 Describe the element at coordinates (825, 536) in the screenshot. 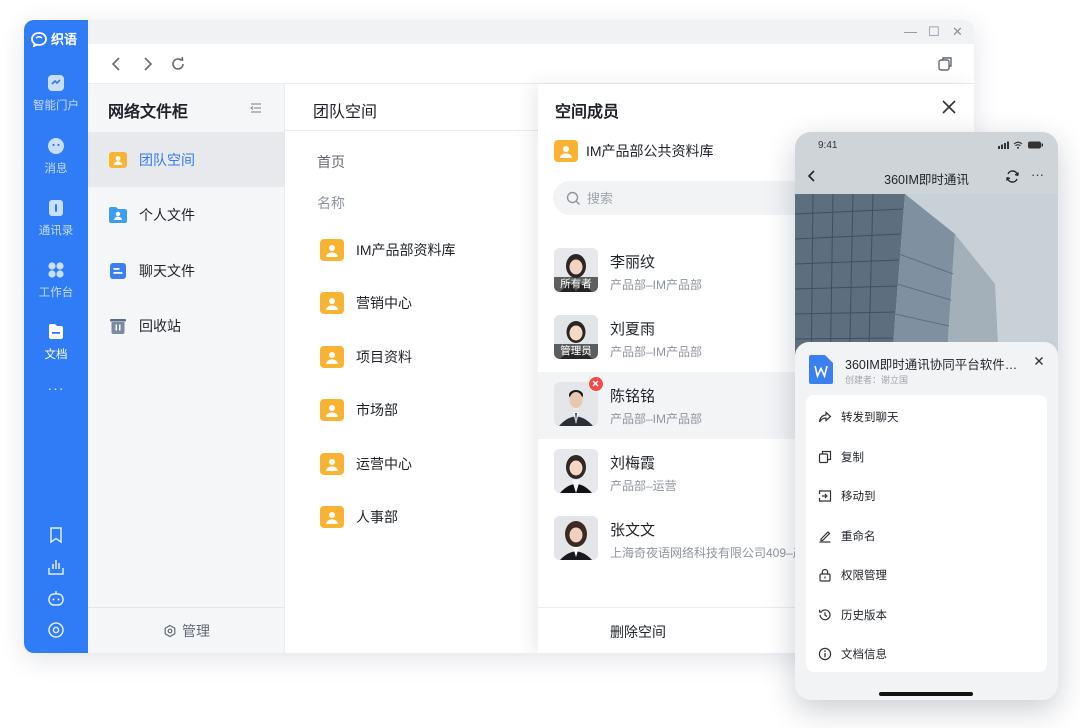

I see `rename-icon` at that location.